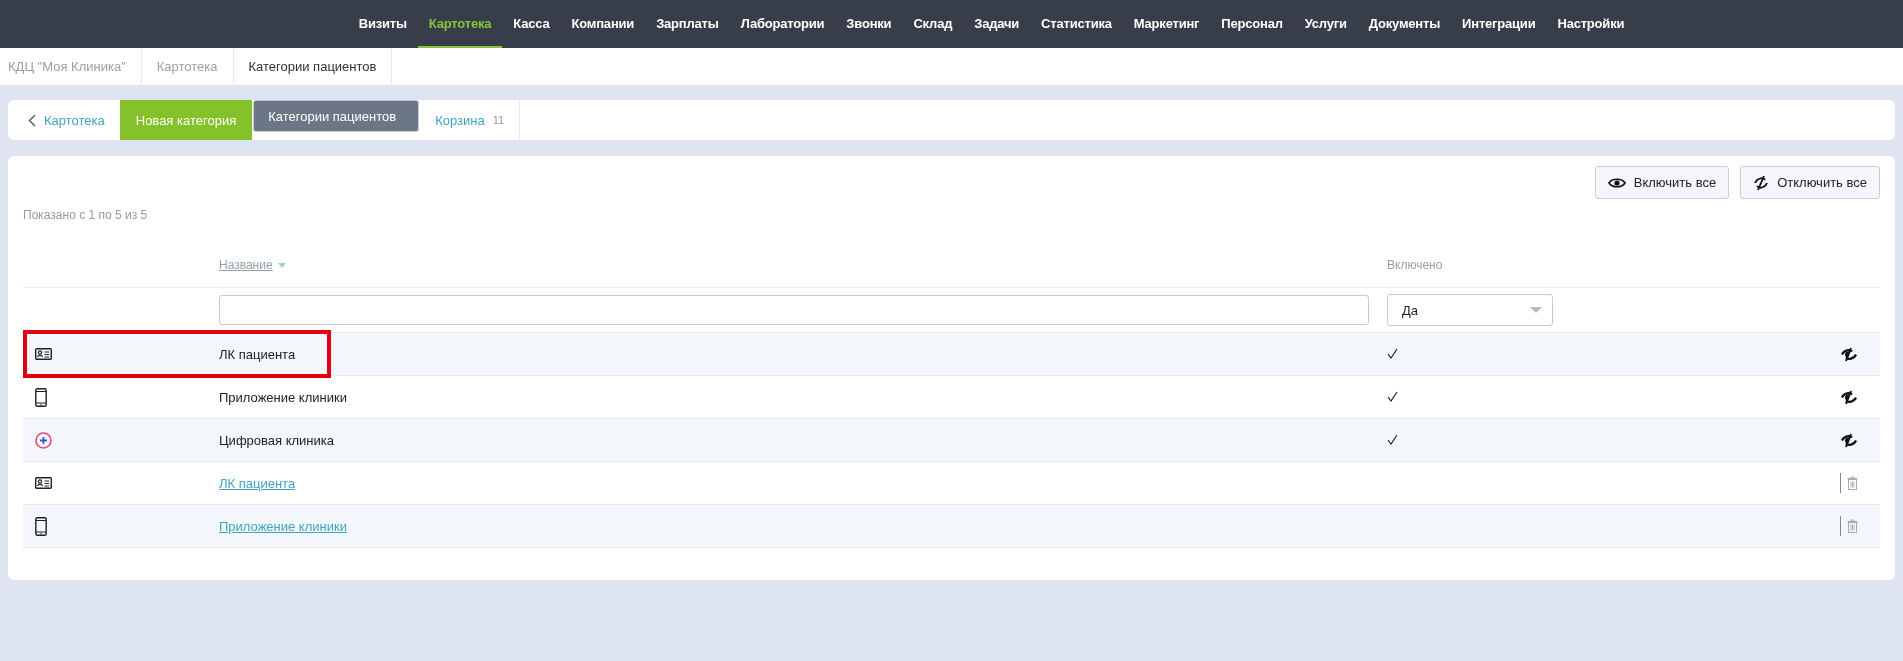 Image resolution: width=1903 pixels, height=661 pixels. I want to click on nav-item: Зарплаты, so click(687, 24).